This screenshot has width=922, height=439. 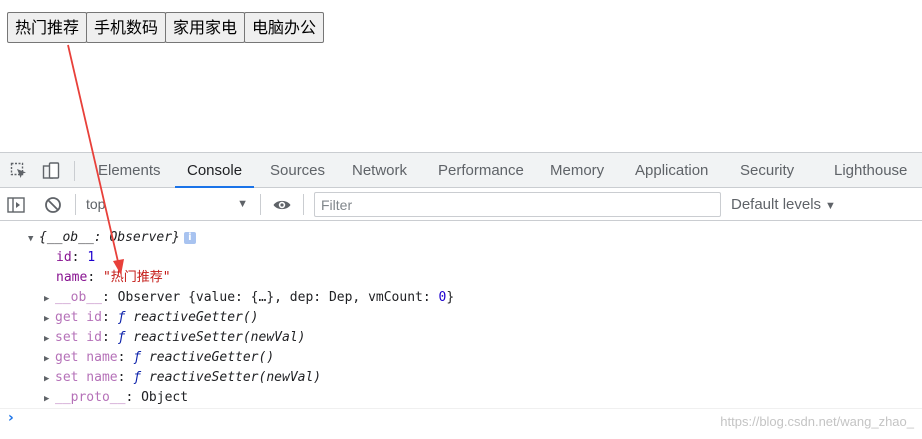 What do you see at coordinates (169, 204) in the screenshot?
I see `context-selector: top ▼` at bounding box center [169, 204].